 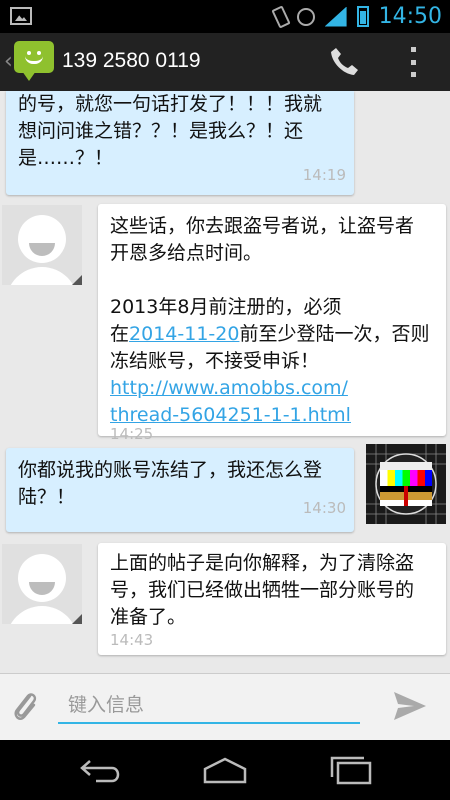 What do you see at coordinates (406, 484) in the screenshot?
I see `self-avatar` at bounding box center [406, 484].